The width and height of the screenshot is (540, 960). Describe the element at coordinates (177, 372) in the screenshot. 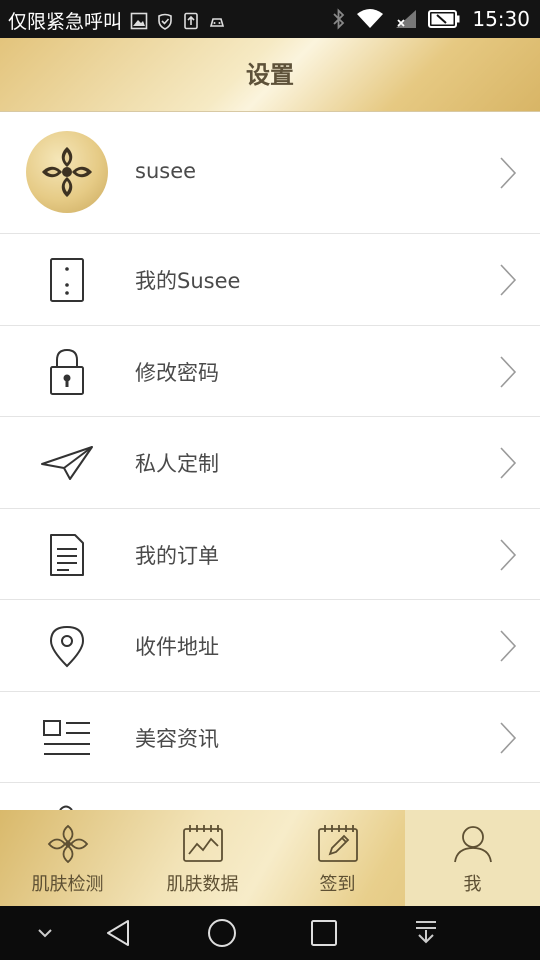

I see `menu-item-label: 修改密码` at that location.